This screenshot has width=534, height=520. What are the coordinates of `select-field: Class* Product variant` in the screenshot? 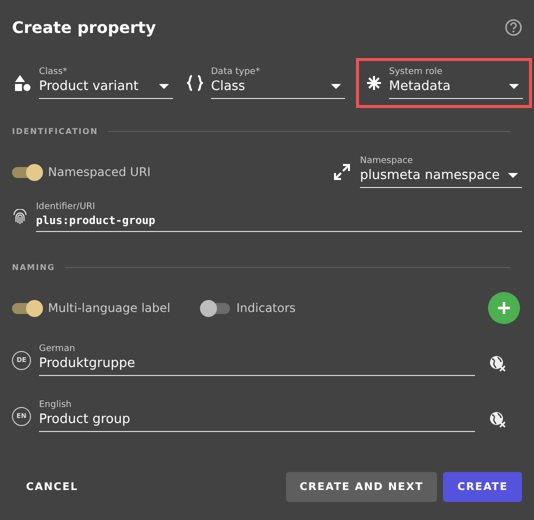 It's located at (106, 83).